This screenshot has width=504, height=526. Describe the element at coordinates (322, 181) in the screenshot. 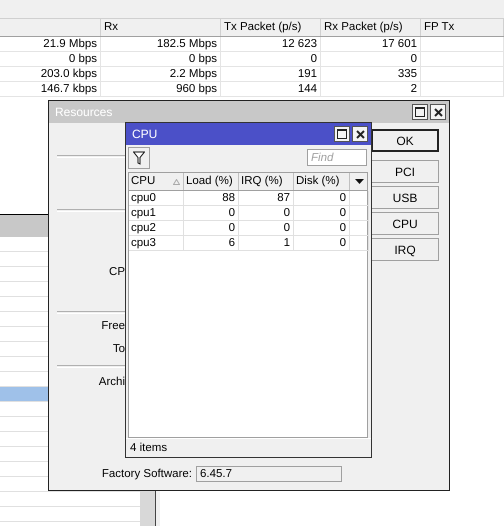

I see `column-header: Disk (%)` at that location.